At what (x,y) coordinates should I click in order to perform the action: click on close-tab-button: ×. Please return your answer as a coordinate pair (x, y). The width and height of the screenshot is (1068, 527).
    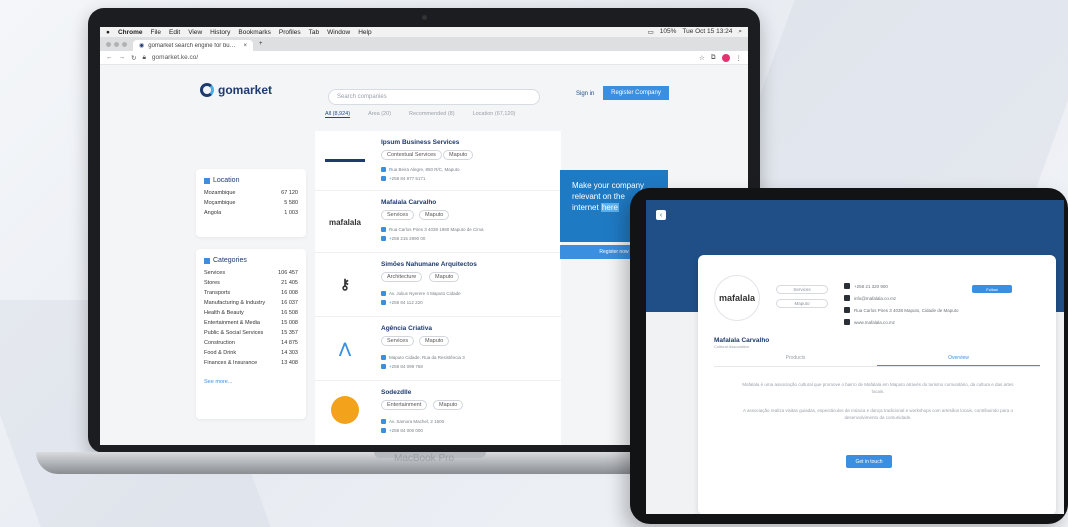
    Looking at the image, I should click on (245, 46).